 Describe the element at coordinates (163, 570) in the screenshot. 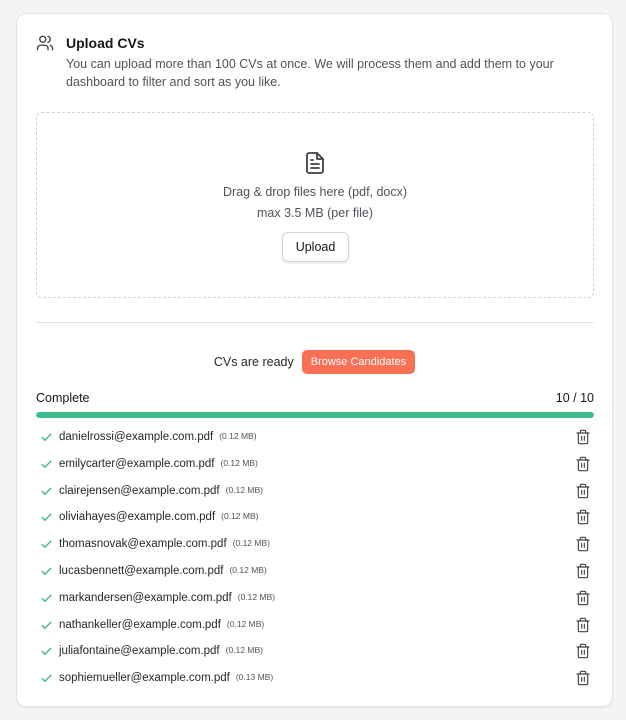

I see `file-name: lucasbennett@example.com.pdf (0.12 MB)` at that location.